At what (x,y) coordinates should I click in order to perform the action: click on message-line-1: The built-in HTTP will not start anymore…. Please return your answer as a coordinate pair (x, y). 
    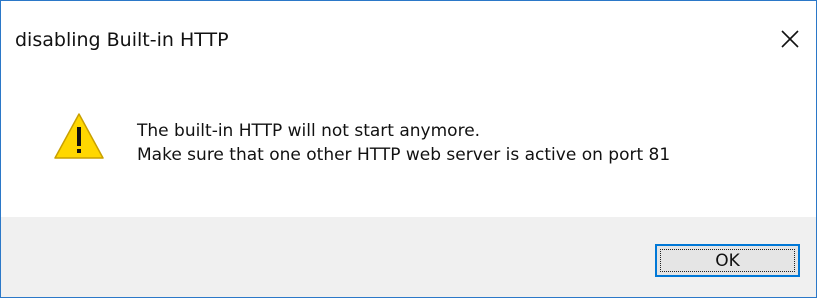
    Looking at the image, I should click on (309, 131).